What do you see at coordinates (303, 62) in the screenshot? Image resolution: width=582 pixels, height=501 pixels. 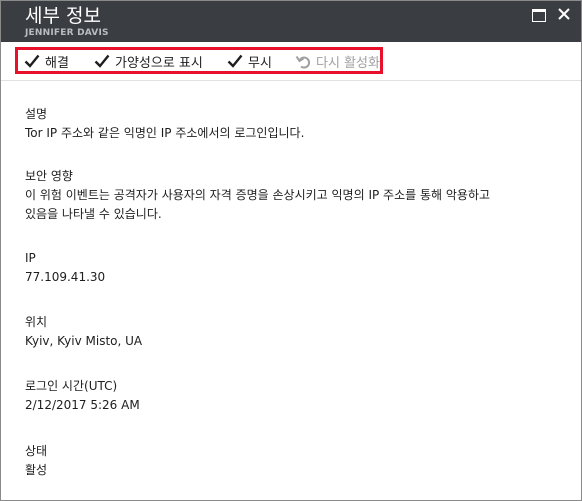 I see `undo-icon` at bounding box center [303, 62].